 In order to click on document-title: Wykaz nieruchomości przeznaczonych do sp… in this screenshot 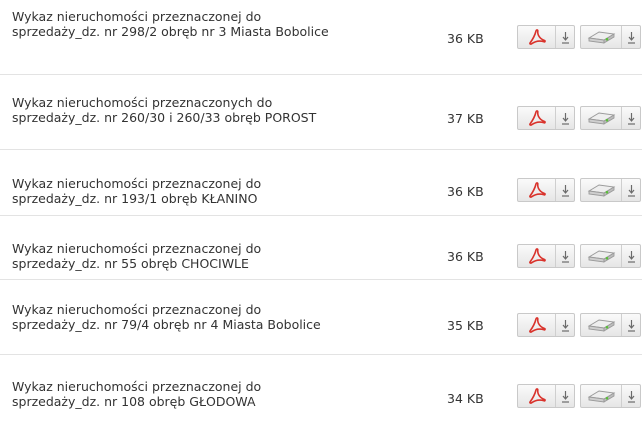, I will do `click(164, 110)`.